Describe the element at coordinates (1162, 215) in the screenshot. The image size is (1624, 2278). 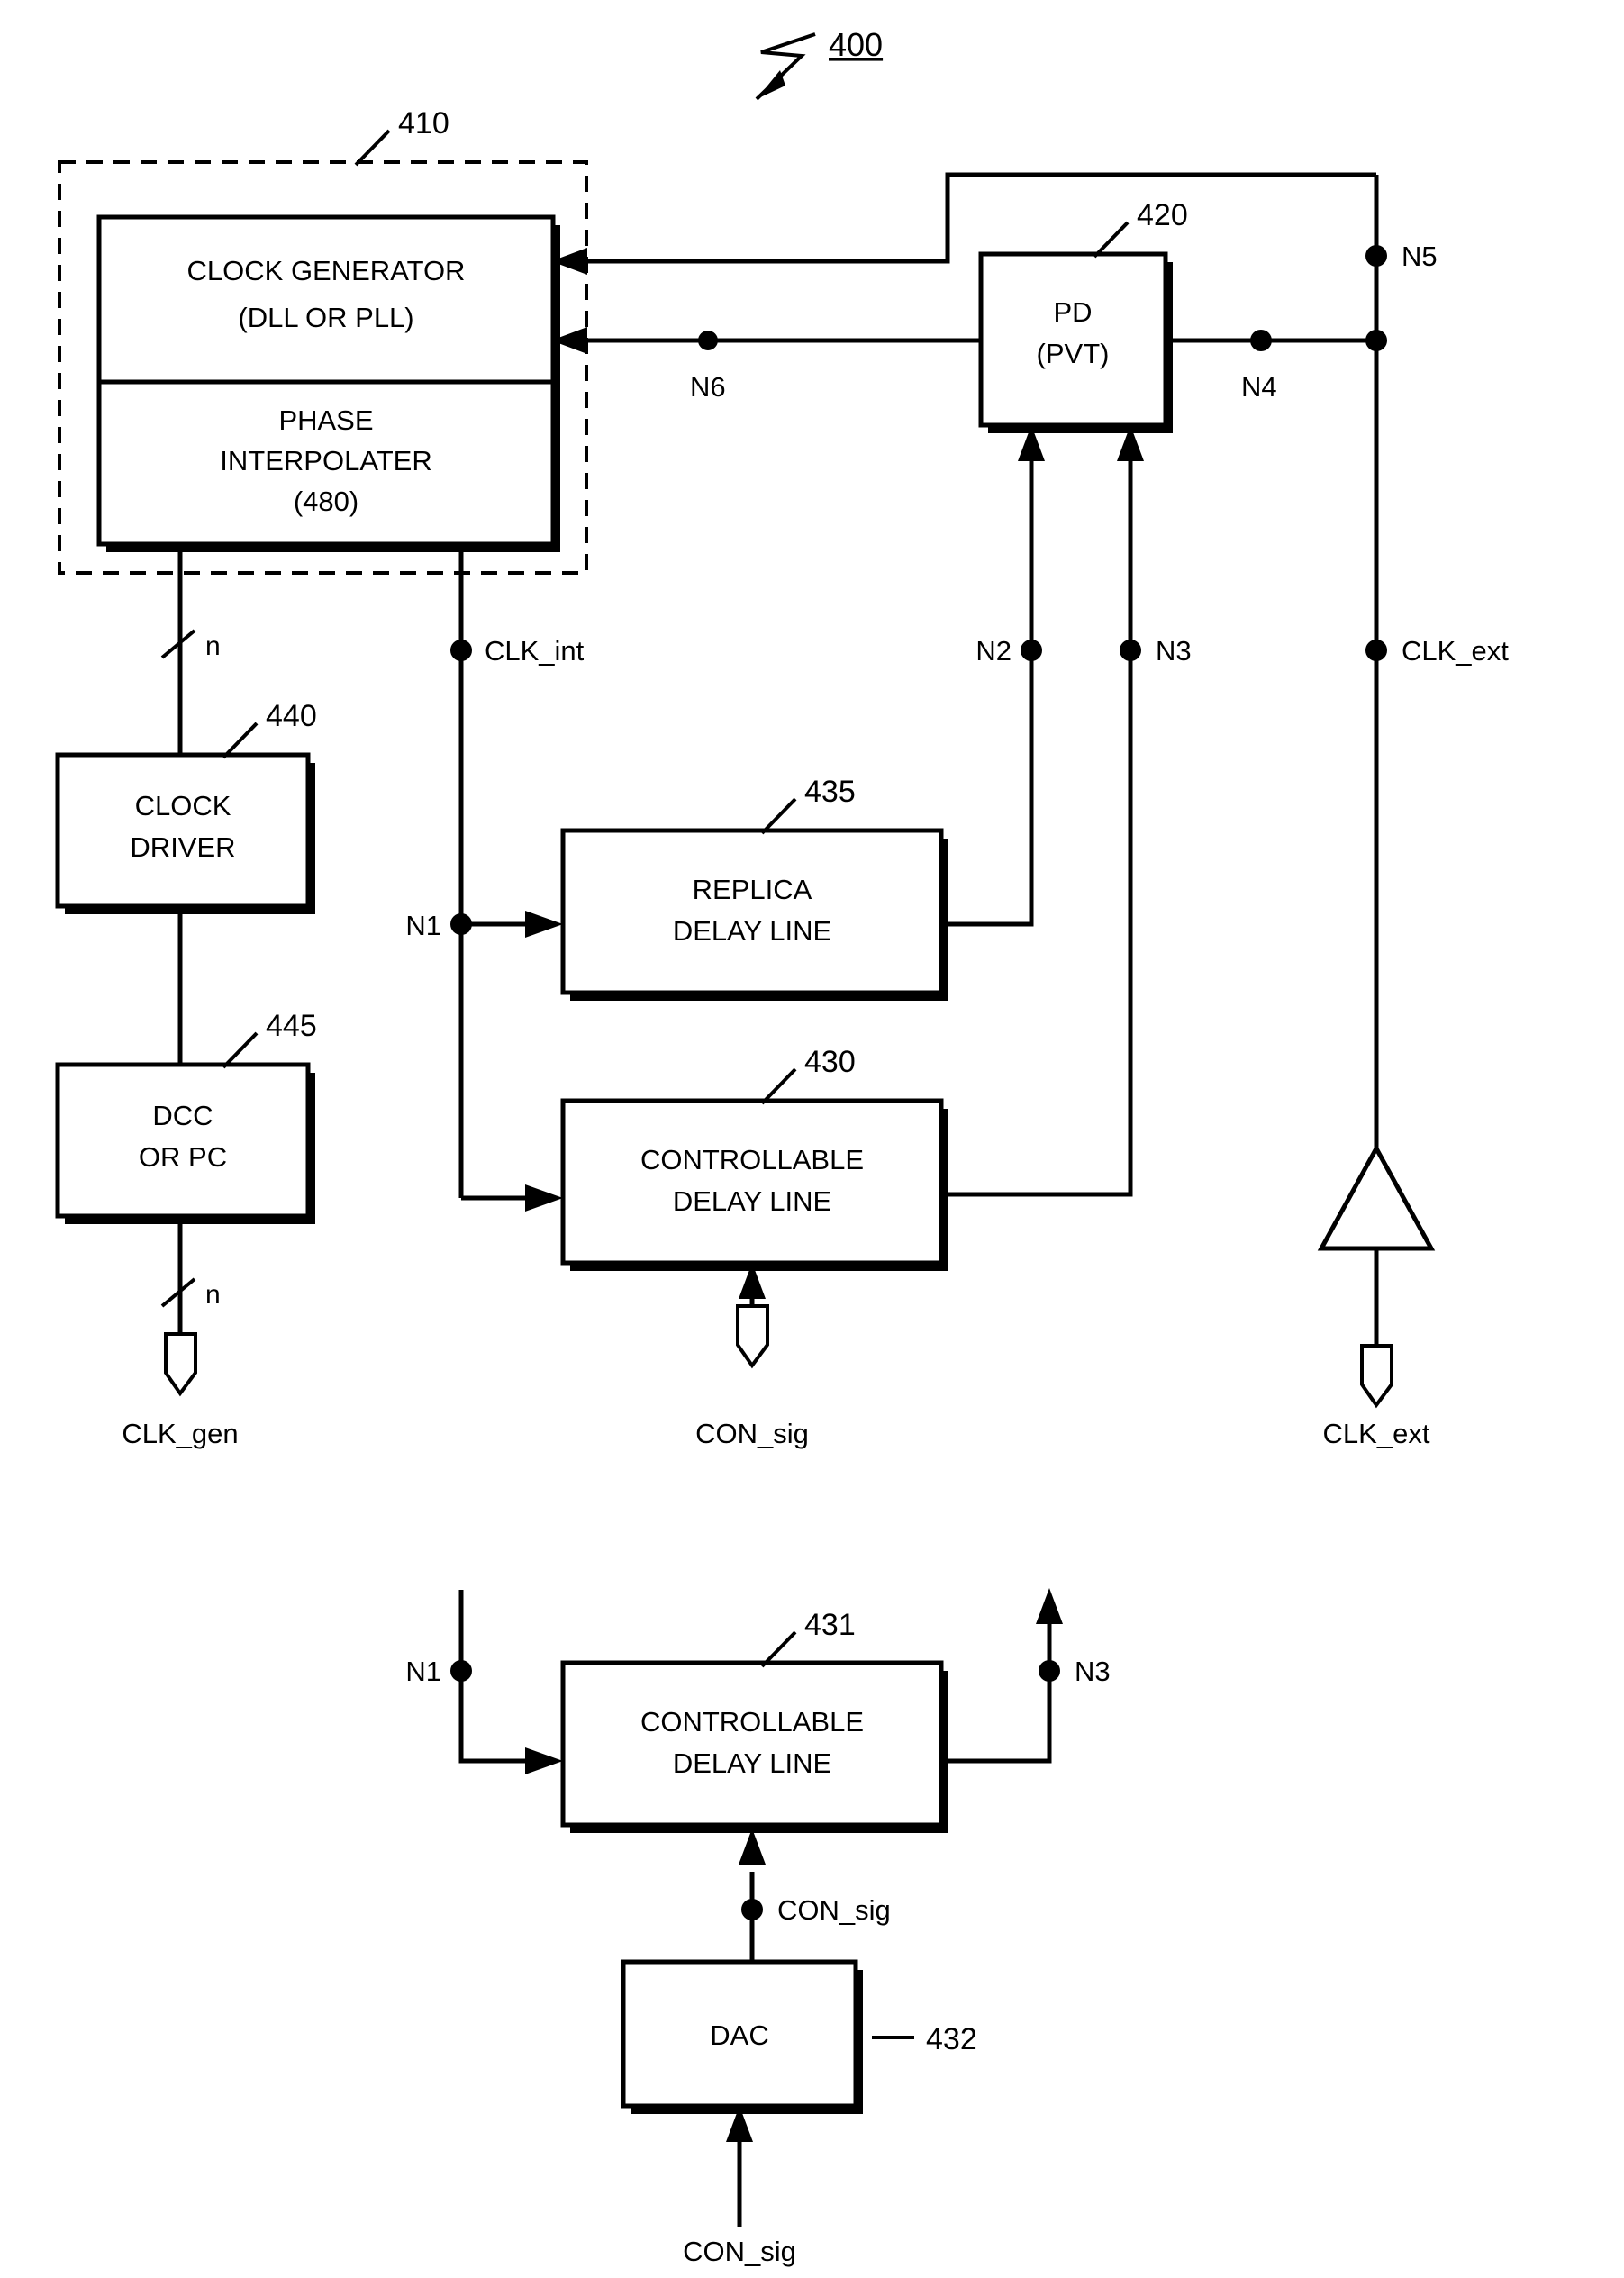
I see `ref-420-label: 420` at that location.